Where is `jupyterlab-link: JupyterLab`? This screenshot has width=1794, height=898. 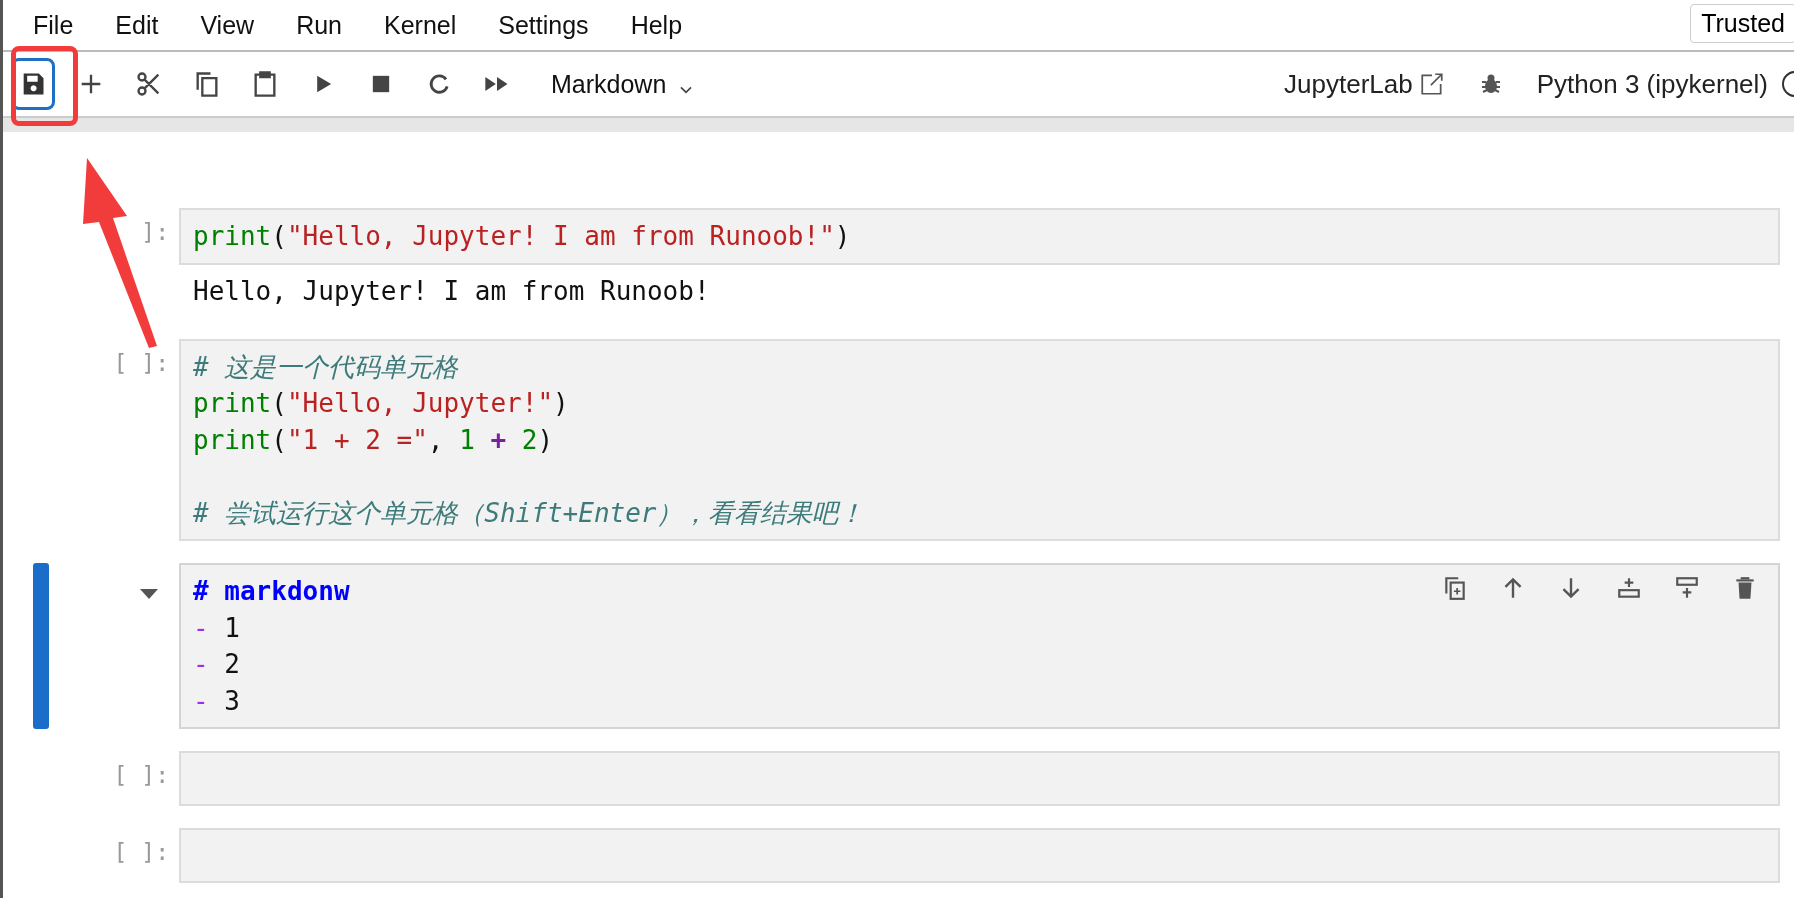 jupyterlab-link: JupyterLab is located at coordinates (1348, 84).